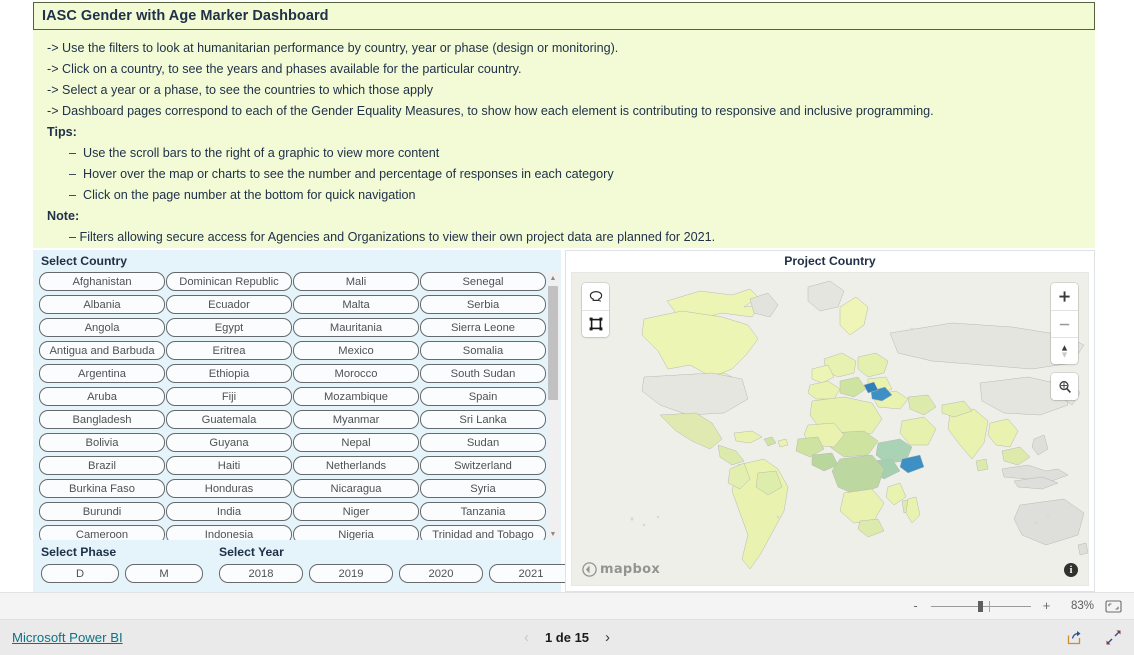 Image resolution: width=1134 pixels, height=655 pixels. I want to click on zoom-out-button: -, so click(915, 605).